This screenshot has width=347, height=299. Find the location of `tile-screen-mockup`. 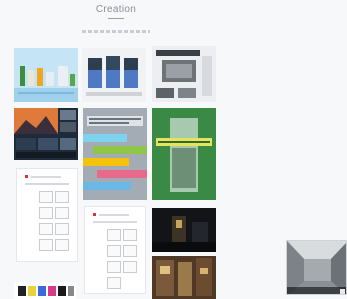

tile-screen-mockup is located at coordinates (184, 74).